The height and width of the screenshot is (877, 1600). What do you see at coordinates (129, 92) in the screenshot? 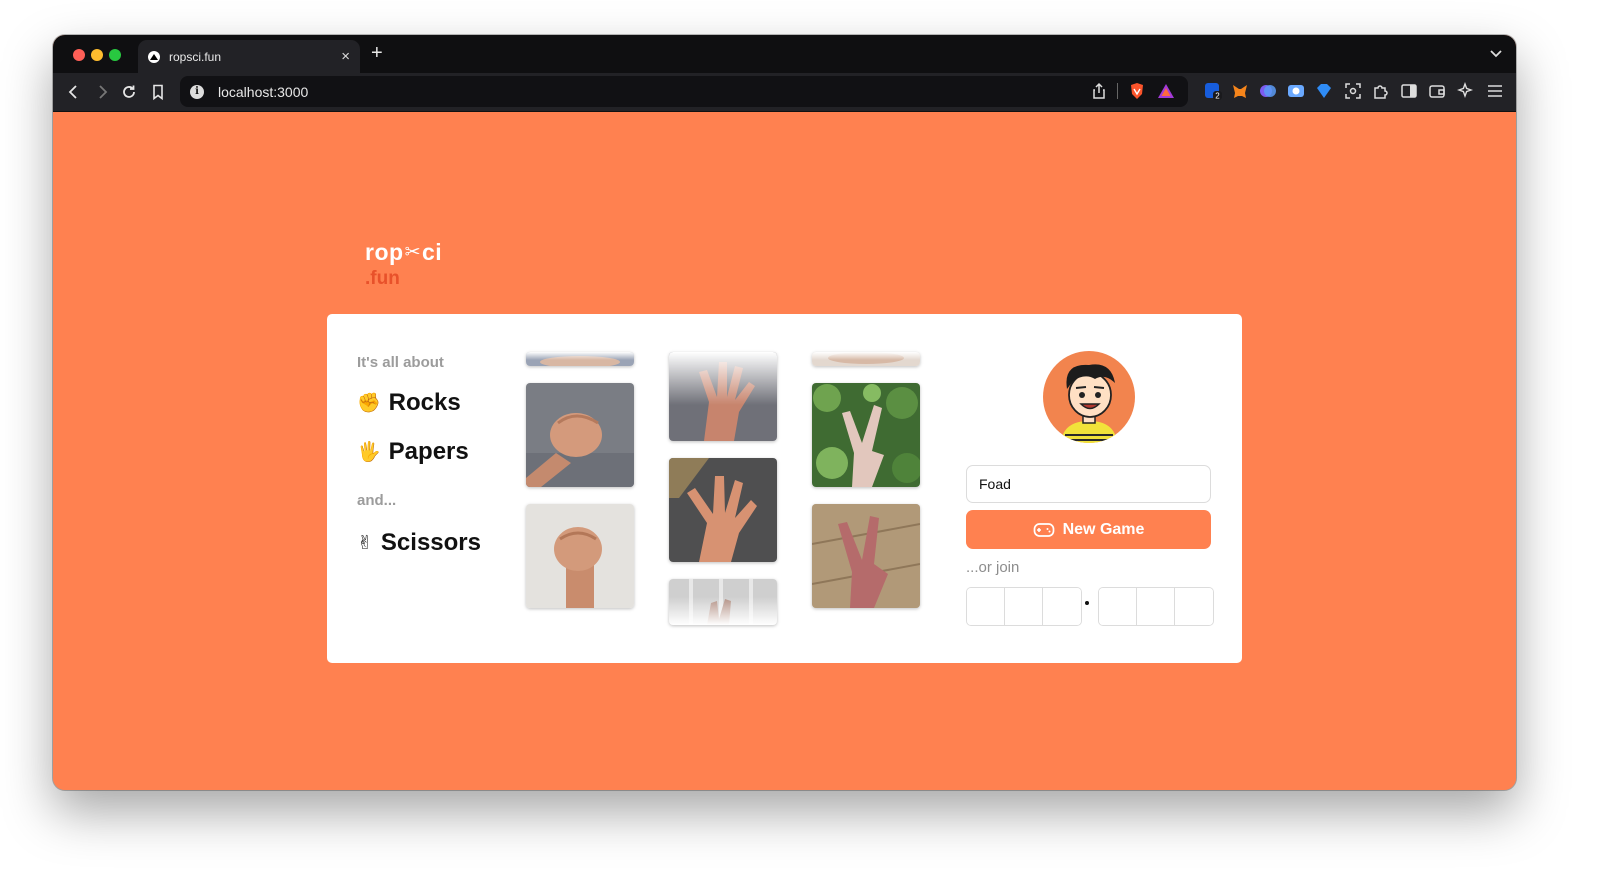
I see `reload-icon` at bounding box center [129, 92].